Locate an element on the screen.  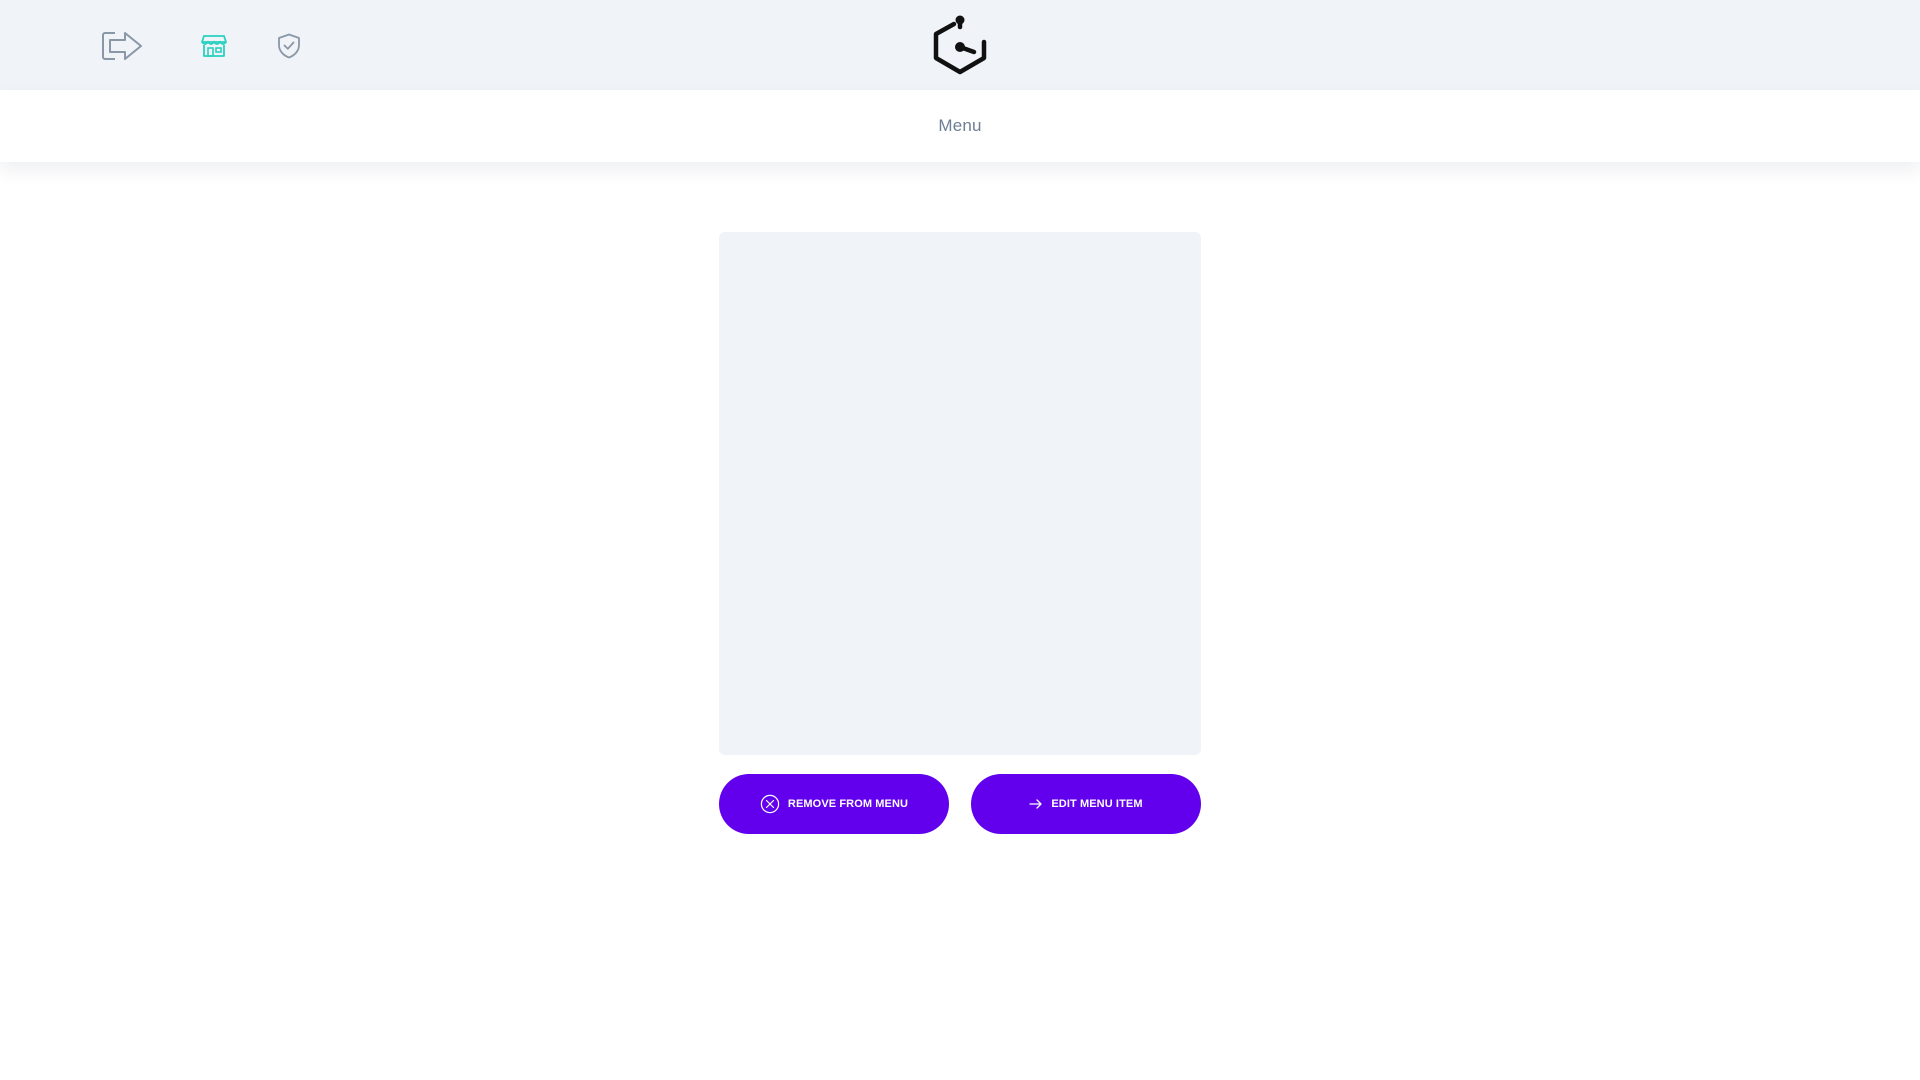
app-logo is located at coordinates (960, 45).